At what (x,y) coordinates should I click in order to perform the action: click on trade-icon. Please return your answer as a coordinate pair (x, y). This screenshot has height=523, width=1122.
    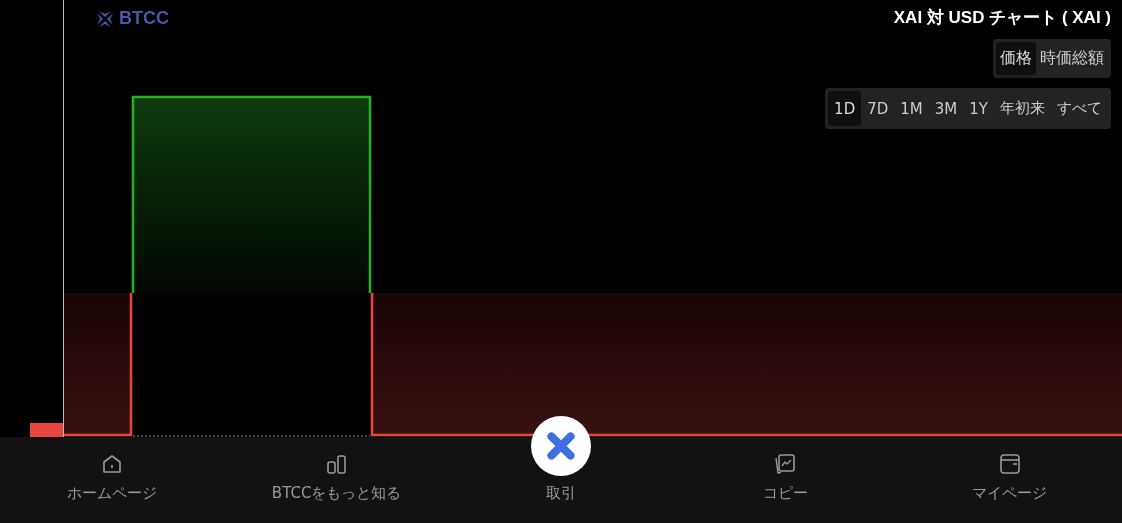
    Looking at the image, I should click on (561, 446).